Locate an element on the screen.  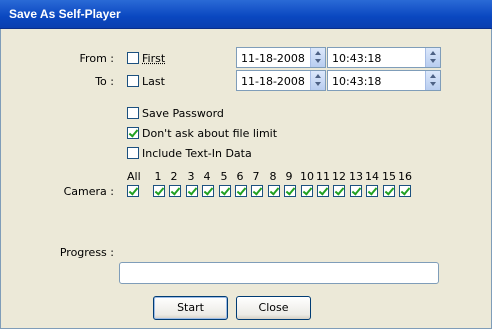
window-title: Save As Self-Player is located at coordinates (65, 14).